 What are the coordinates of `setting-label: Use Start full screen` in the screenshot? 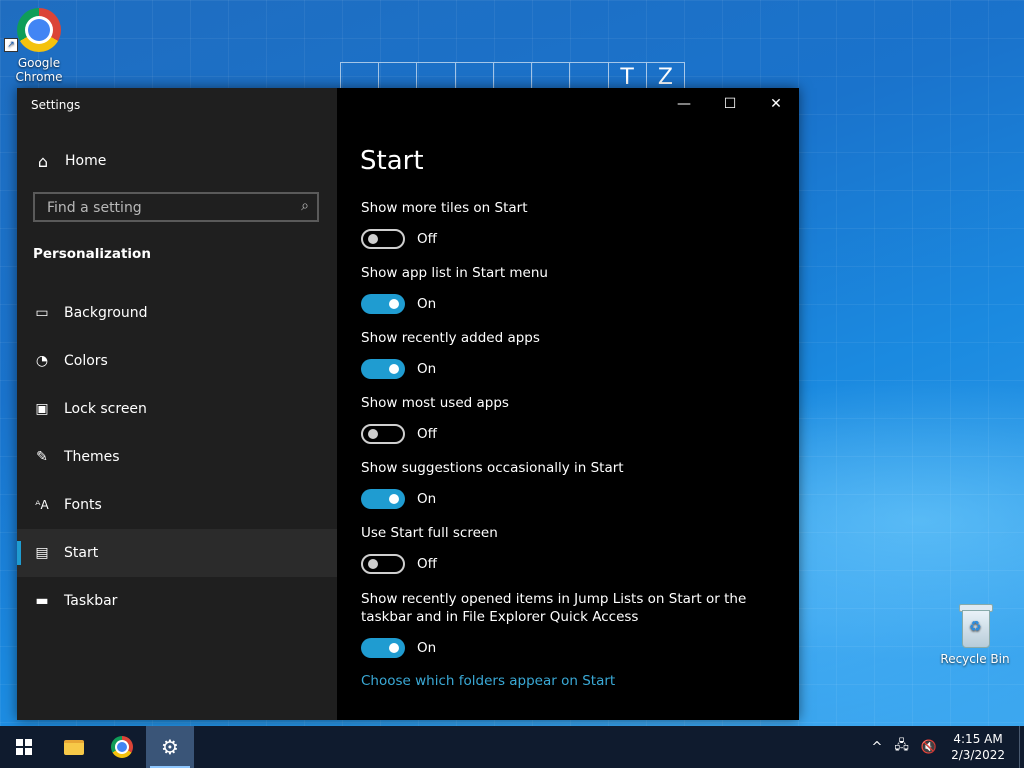 It's located at (429, 533).